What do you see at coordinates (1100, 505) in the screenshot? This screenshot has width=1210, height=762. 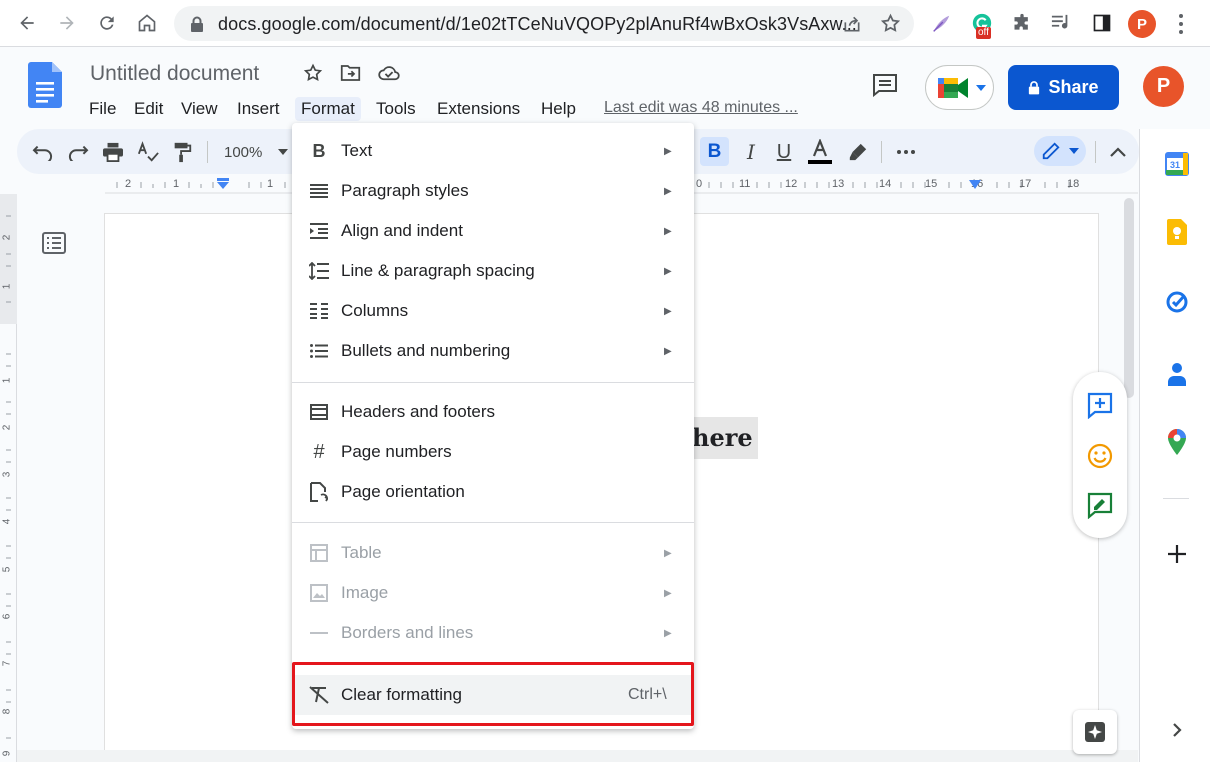 I see `suggest-edits-icon` at bounding box center [1100, 505].